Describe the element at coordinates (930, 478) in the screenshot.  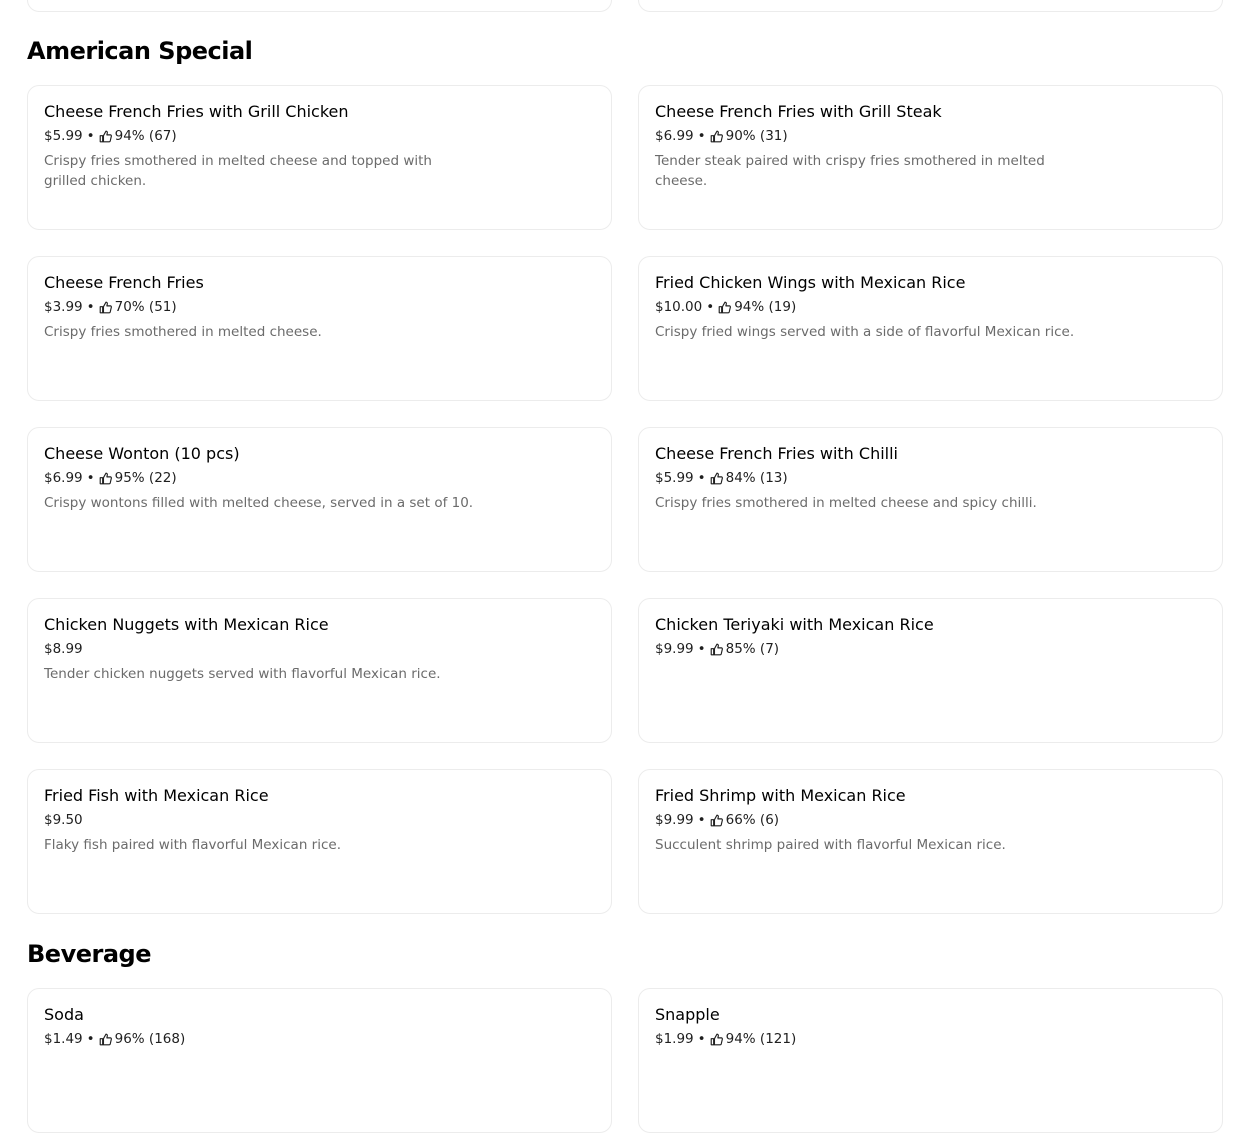
I see `item-meta: $5.99 • 84% (13)` at that location.